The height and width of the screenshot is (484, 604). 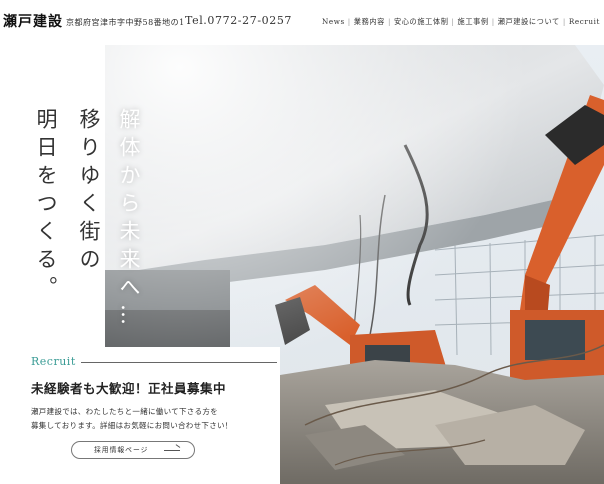 What do you see at coordinates (132, 425) in the screenshot?
I see `recruit-description-line: 募集しております。詳細はお気軽にお問い合わせ下さい！` at bounding box center [132, 425].